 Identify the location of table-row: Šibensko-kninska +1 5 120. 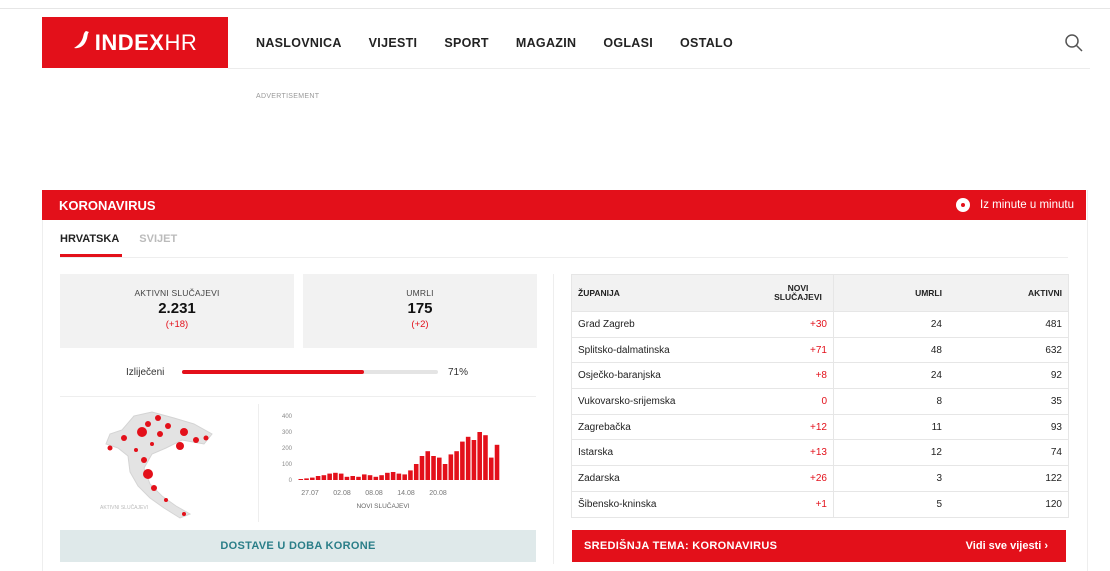
(820, 504).